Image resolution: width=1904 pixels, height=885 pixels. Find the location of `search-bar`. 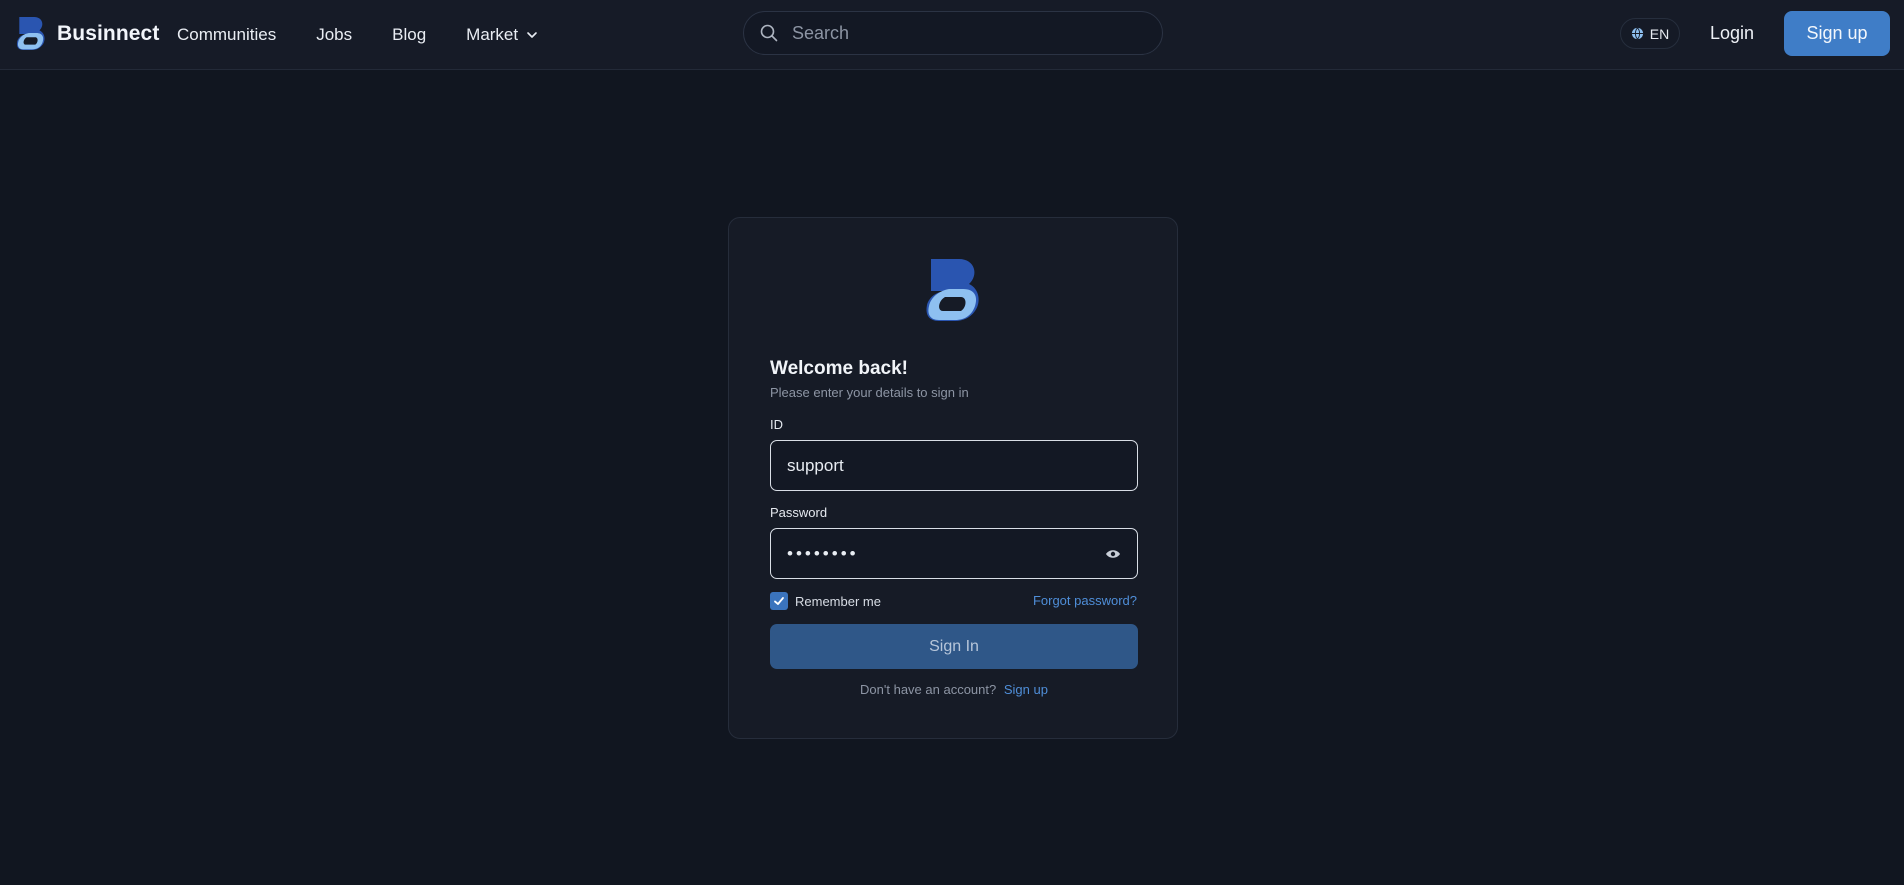

search-bar is located at coordinates (953, 33).